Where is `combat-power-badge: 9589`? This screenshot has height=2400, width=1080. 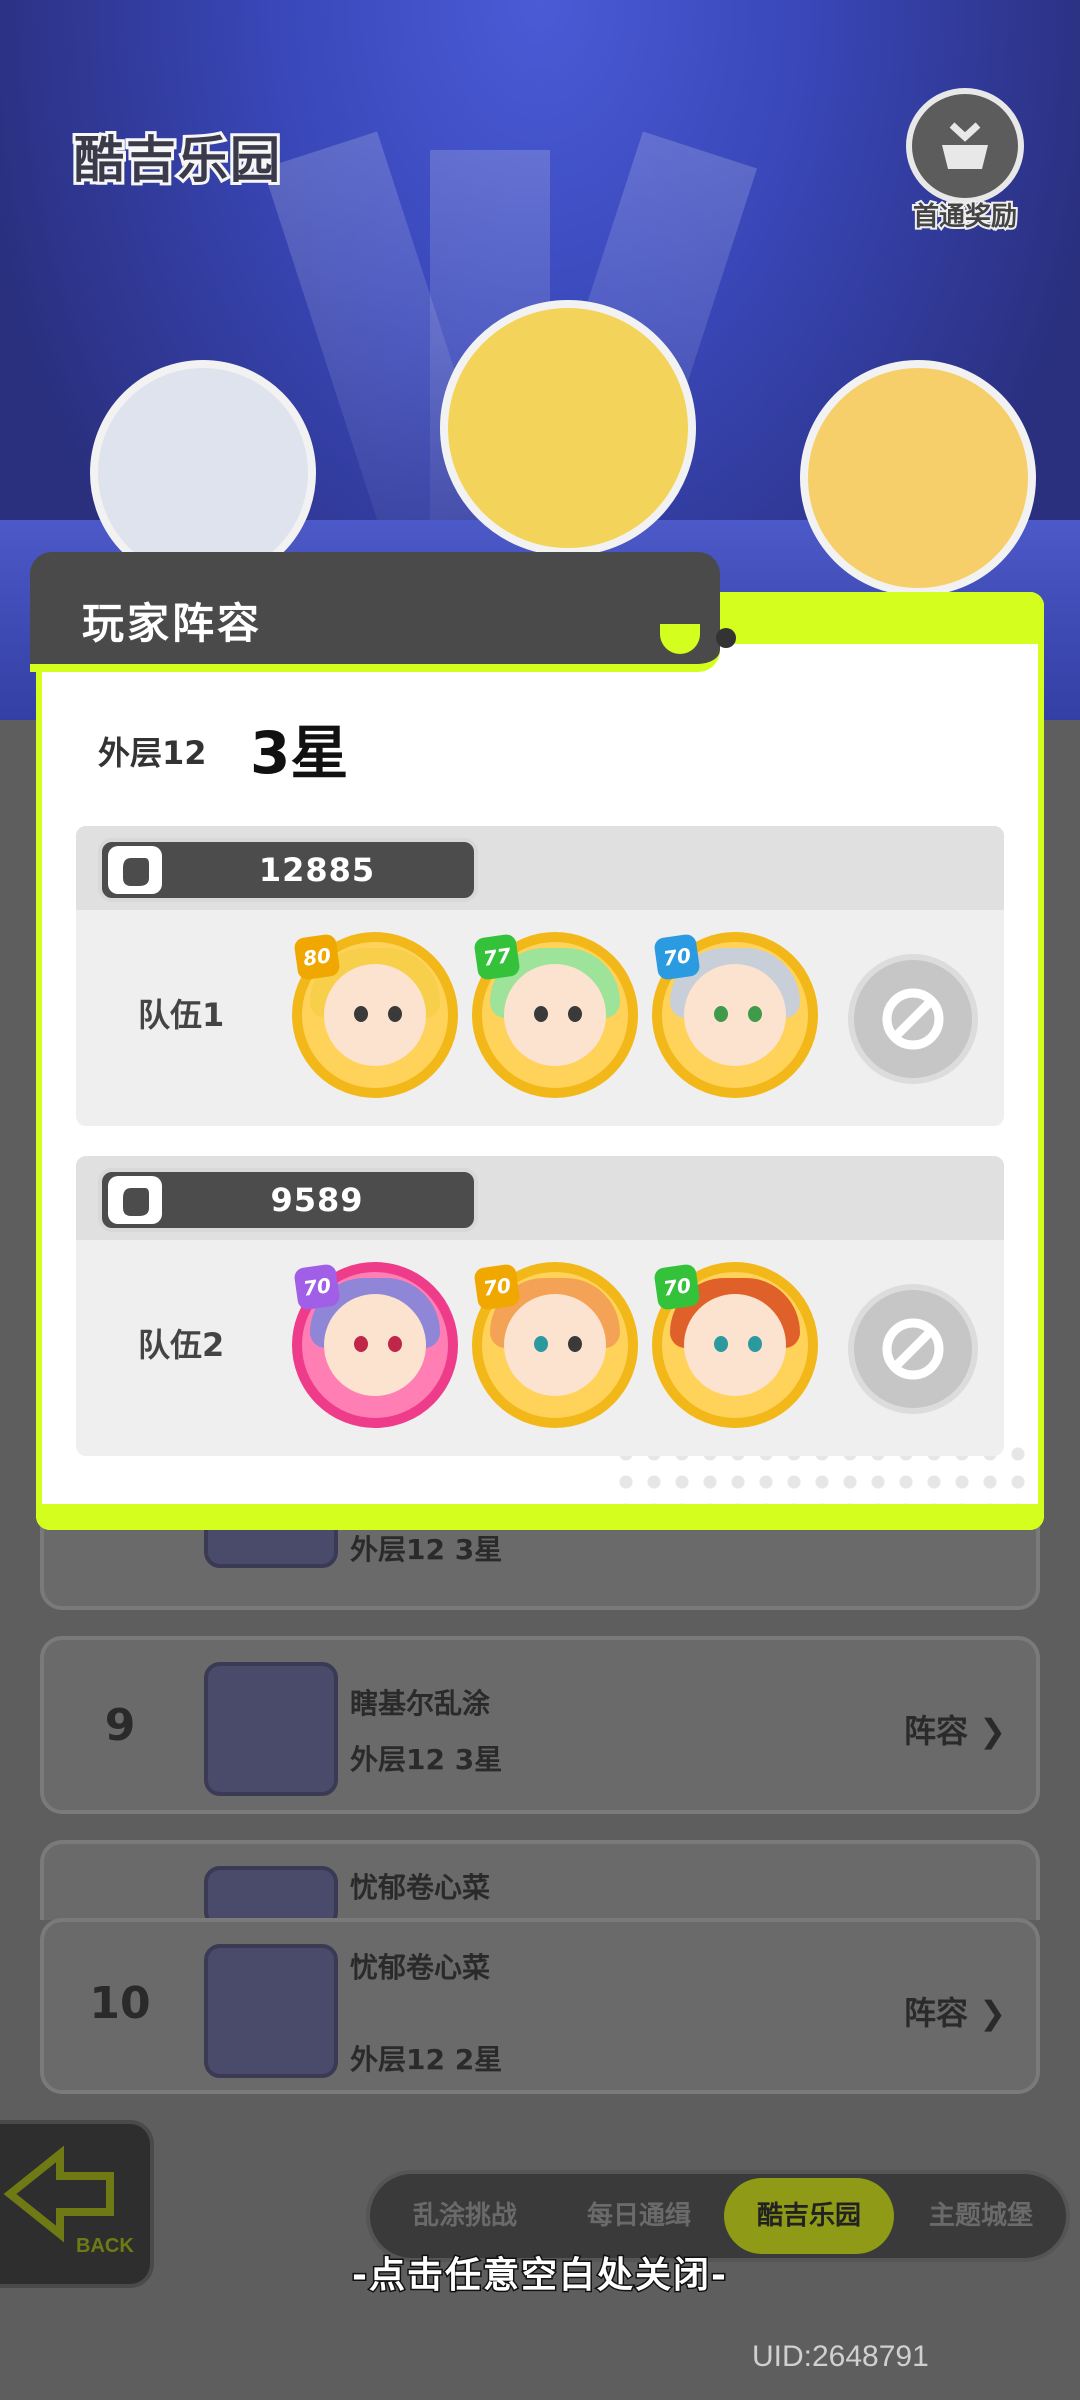
combat-power-badge: 9589 is located at coordinates (288, 1200).